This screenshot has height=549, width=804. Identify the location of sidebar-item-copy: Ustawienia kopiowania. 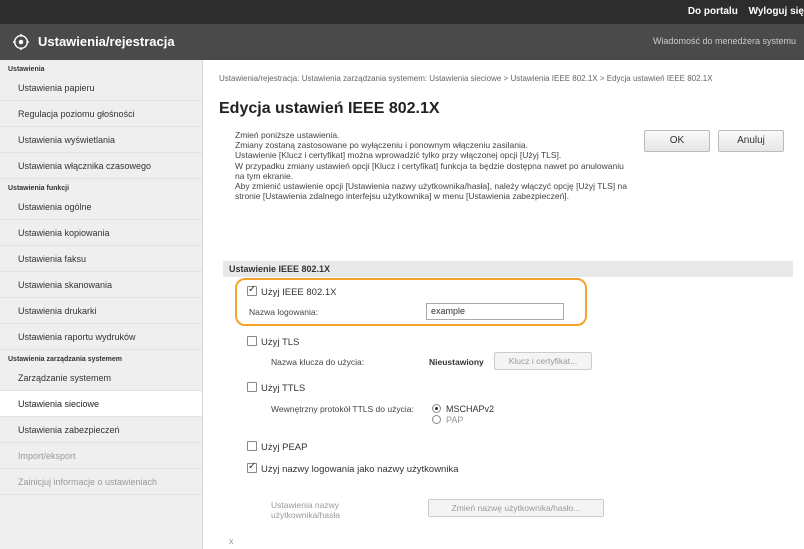
(101, 233).